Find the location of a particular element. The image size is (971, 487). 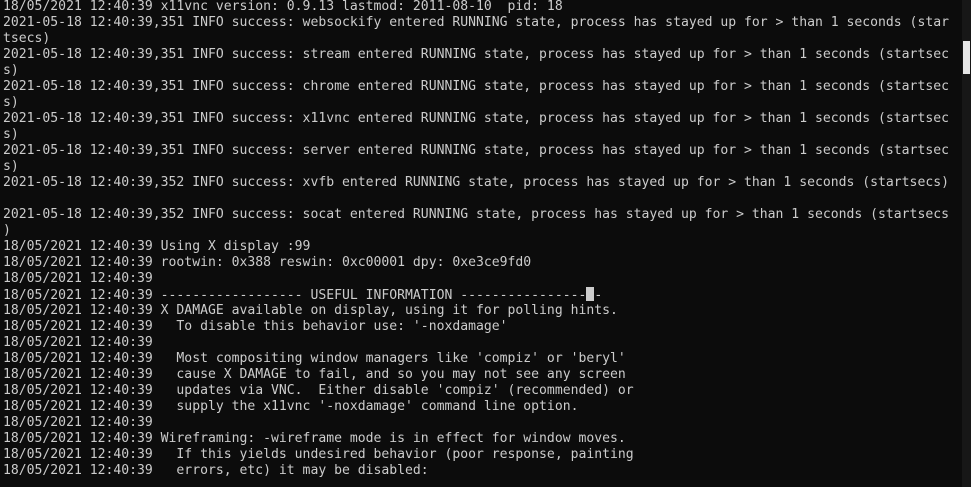

log-line: 18/05/2021 12:40:39 Using X display :99 is located at coordinates (157, 246).